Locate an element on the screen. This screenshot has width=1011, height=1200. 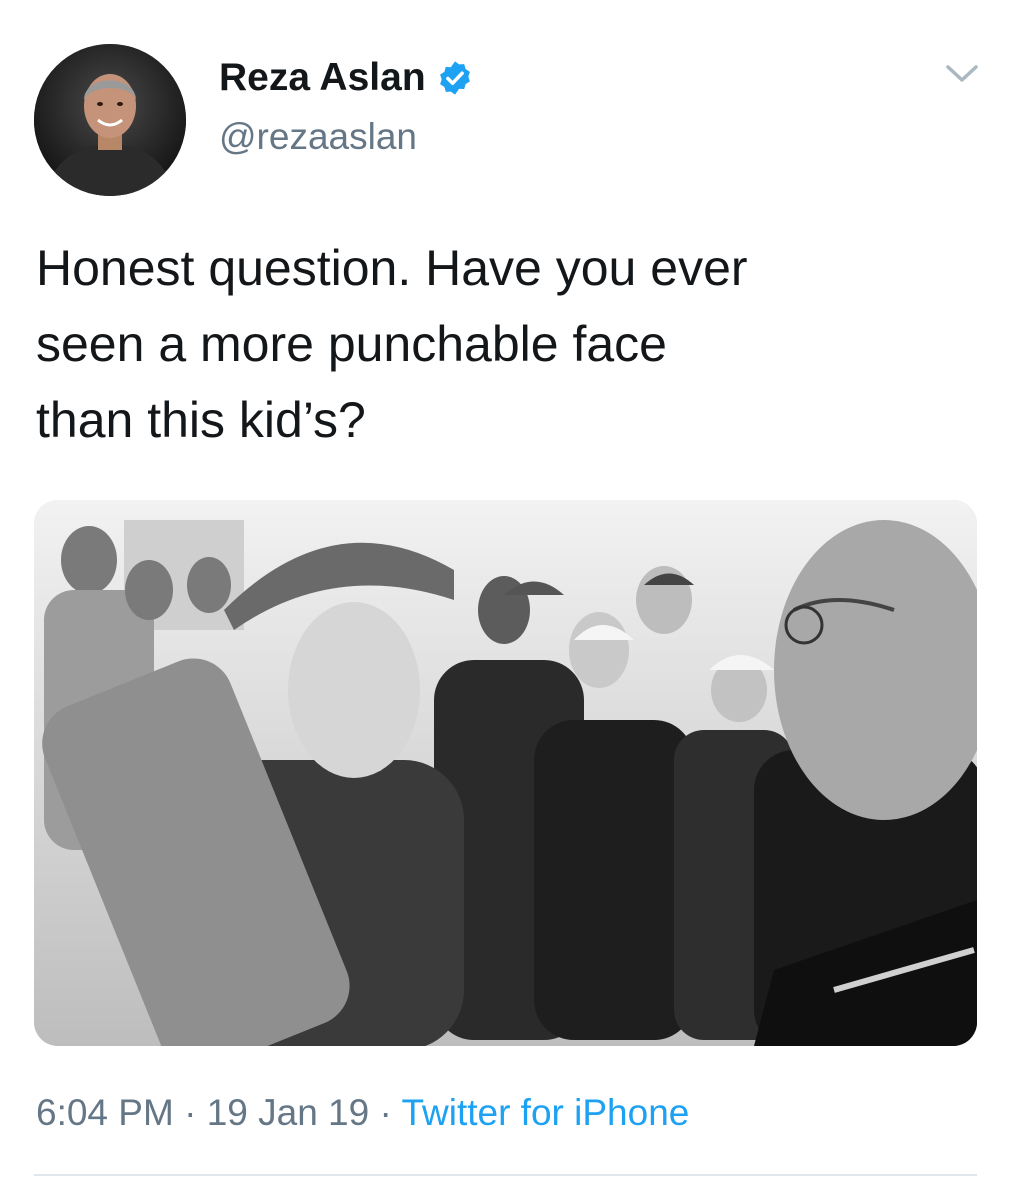
tweet-source-link: Twitter for iPhone is located at coordinates (545, 1112).